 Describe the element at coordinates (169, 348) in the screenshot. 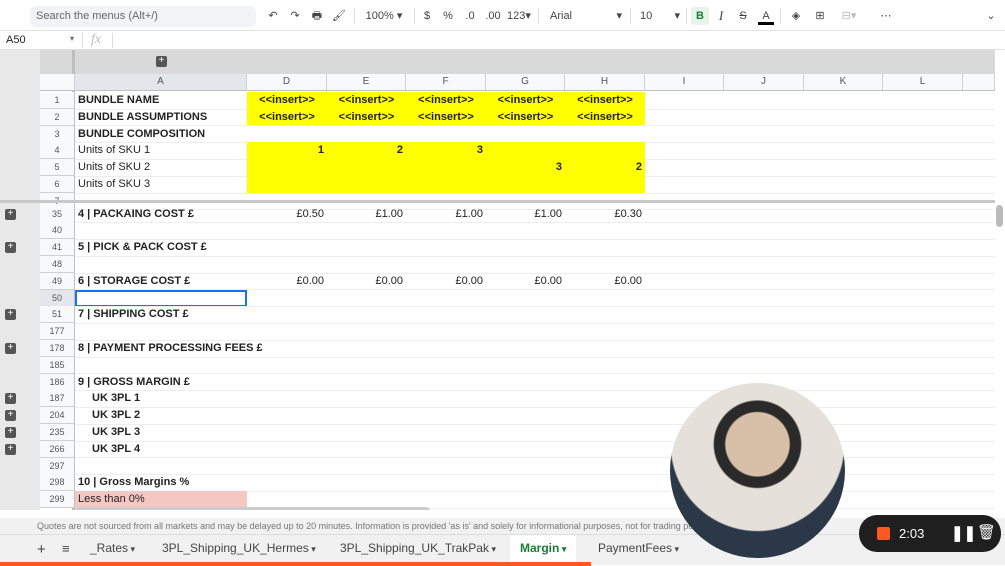

I see `cell-label: 8 | PAYMENT PROCESSING FEES £` at that location.